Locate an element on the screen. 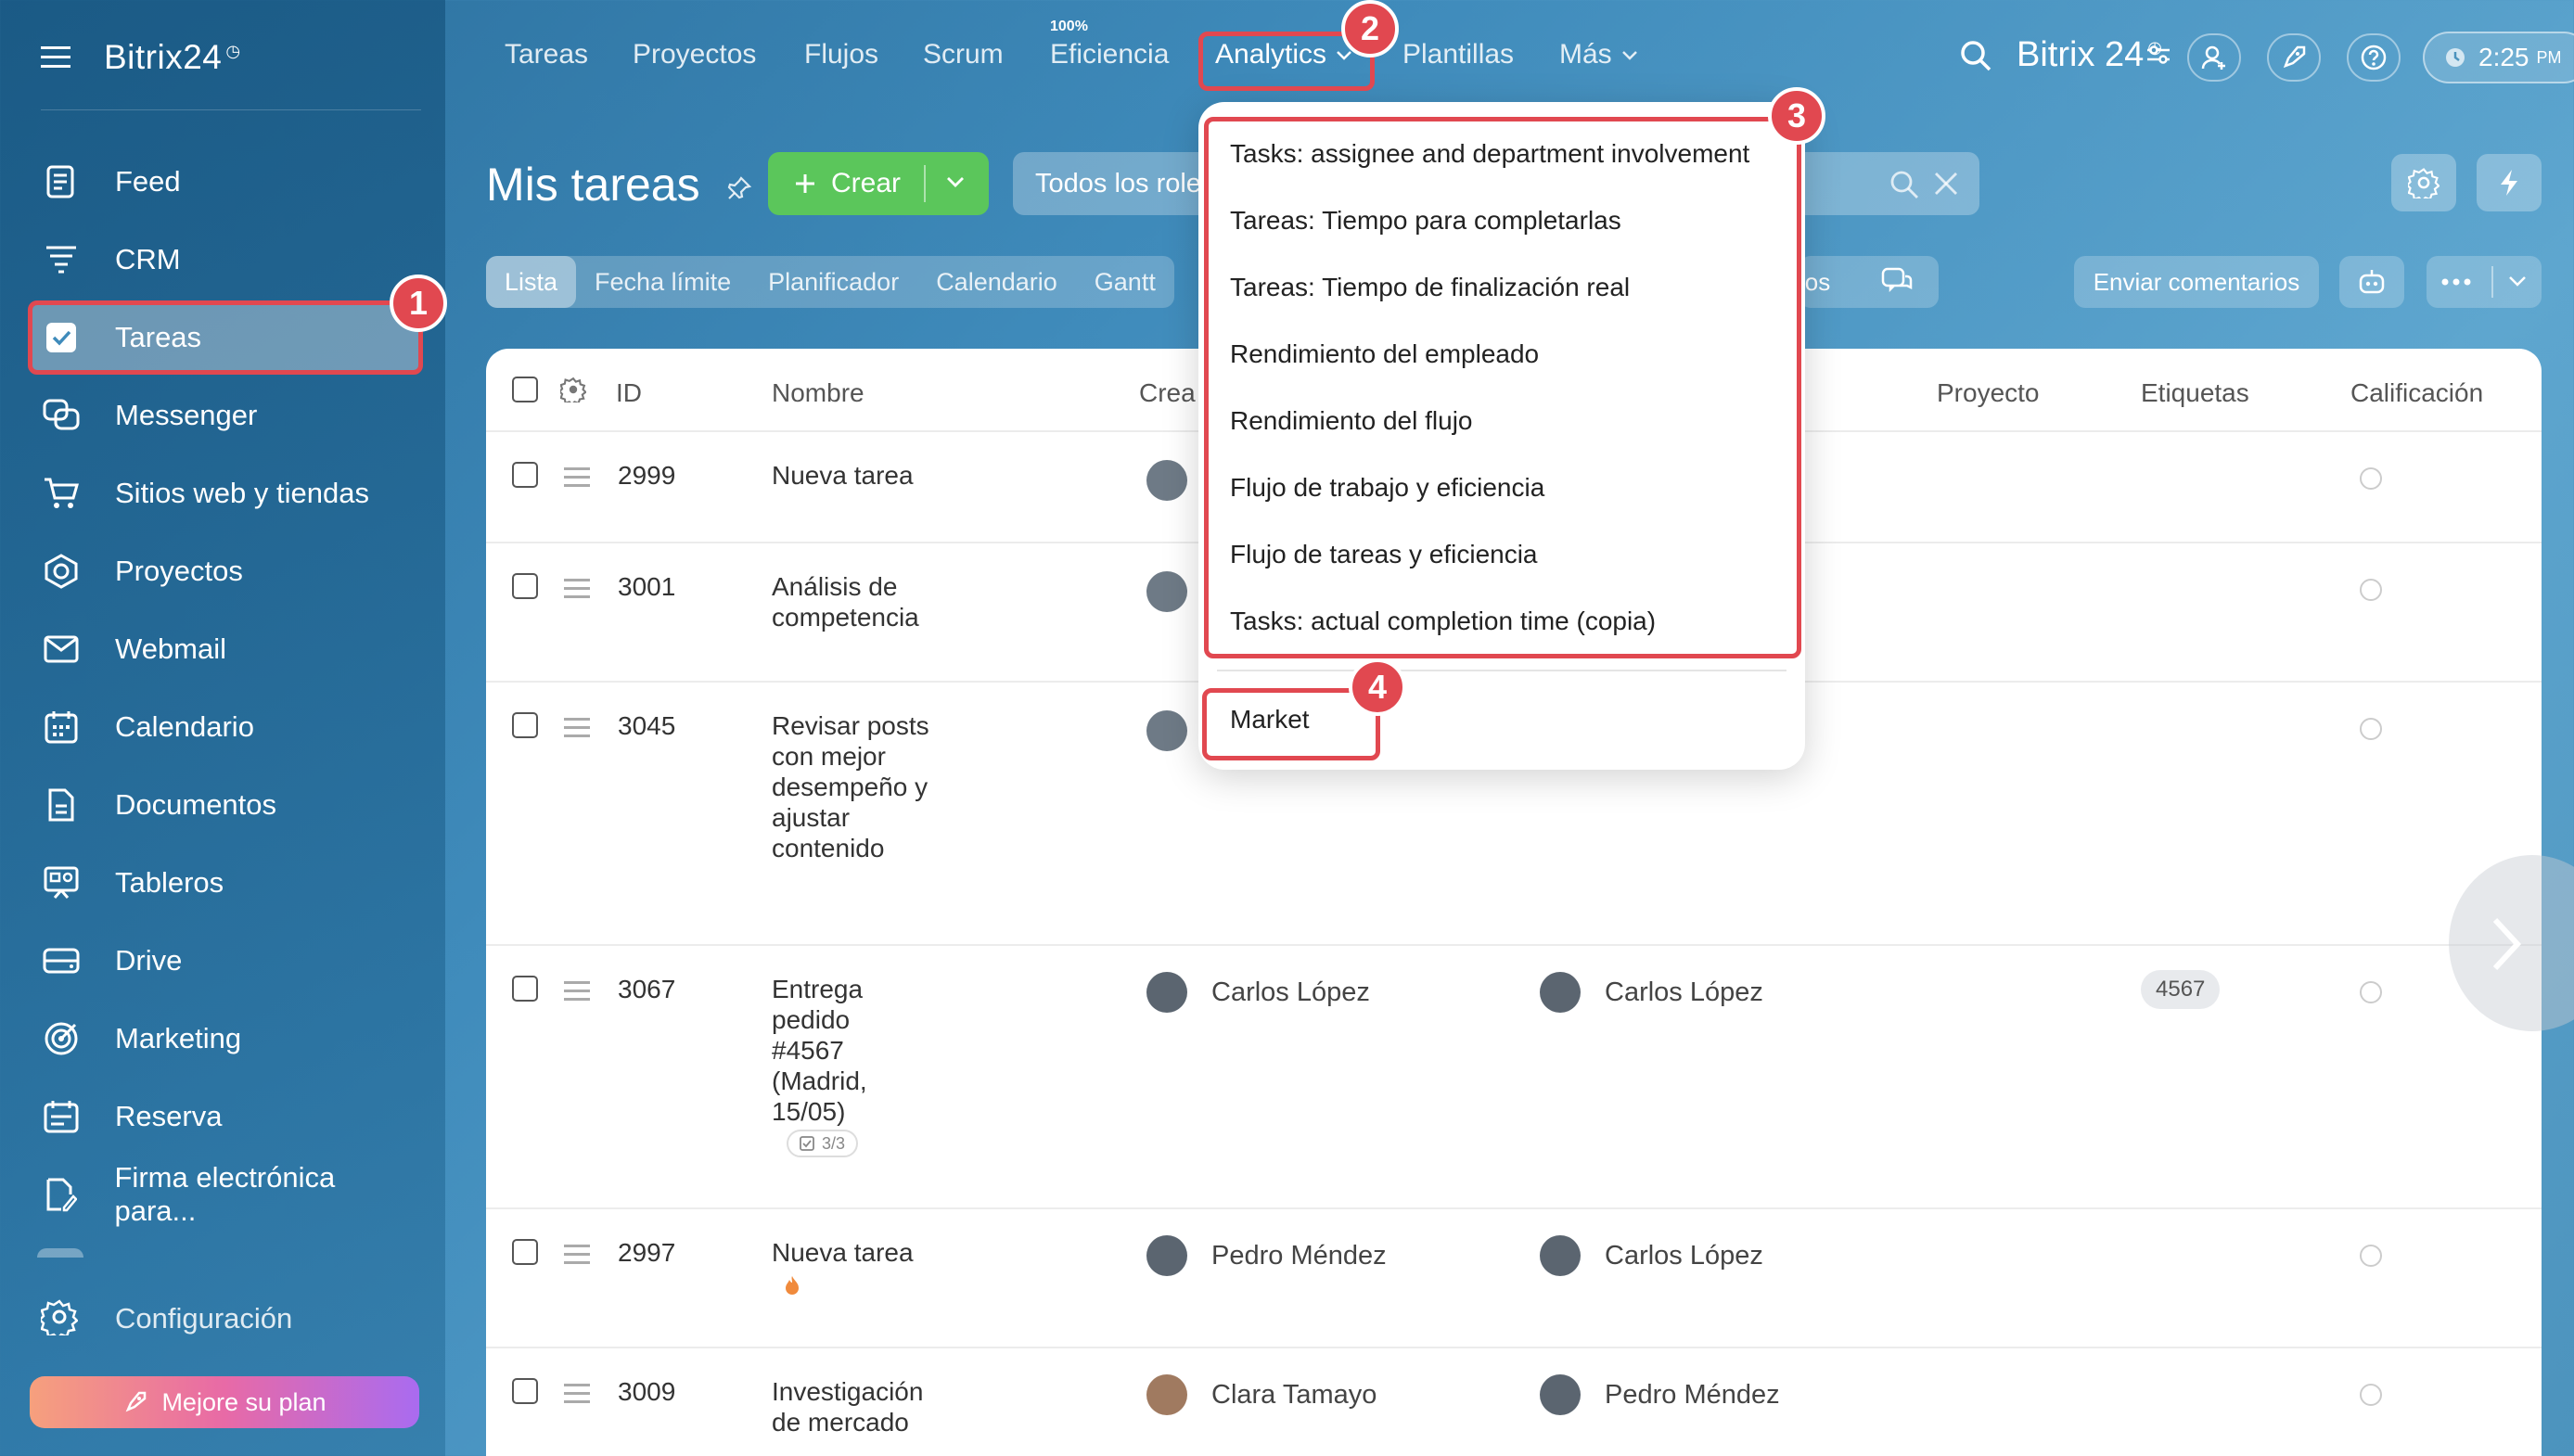  task-name: Análisis de competencia is located at coordinates (855, 601).